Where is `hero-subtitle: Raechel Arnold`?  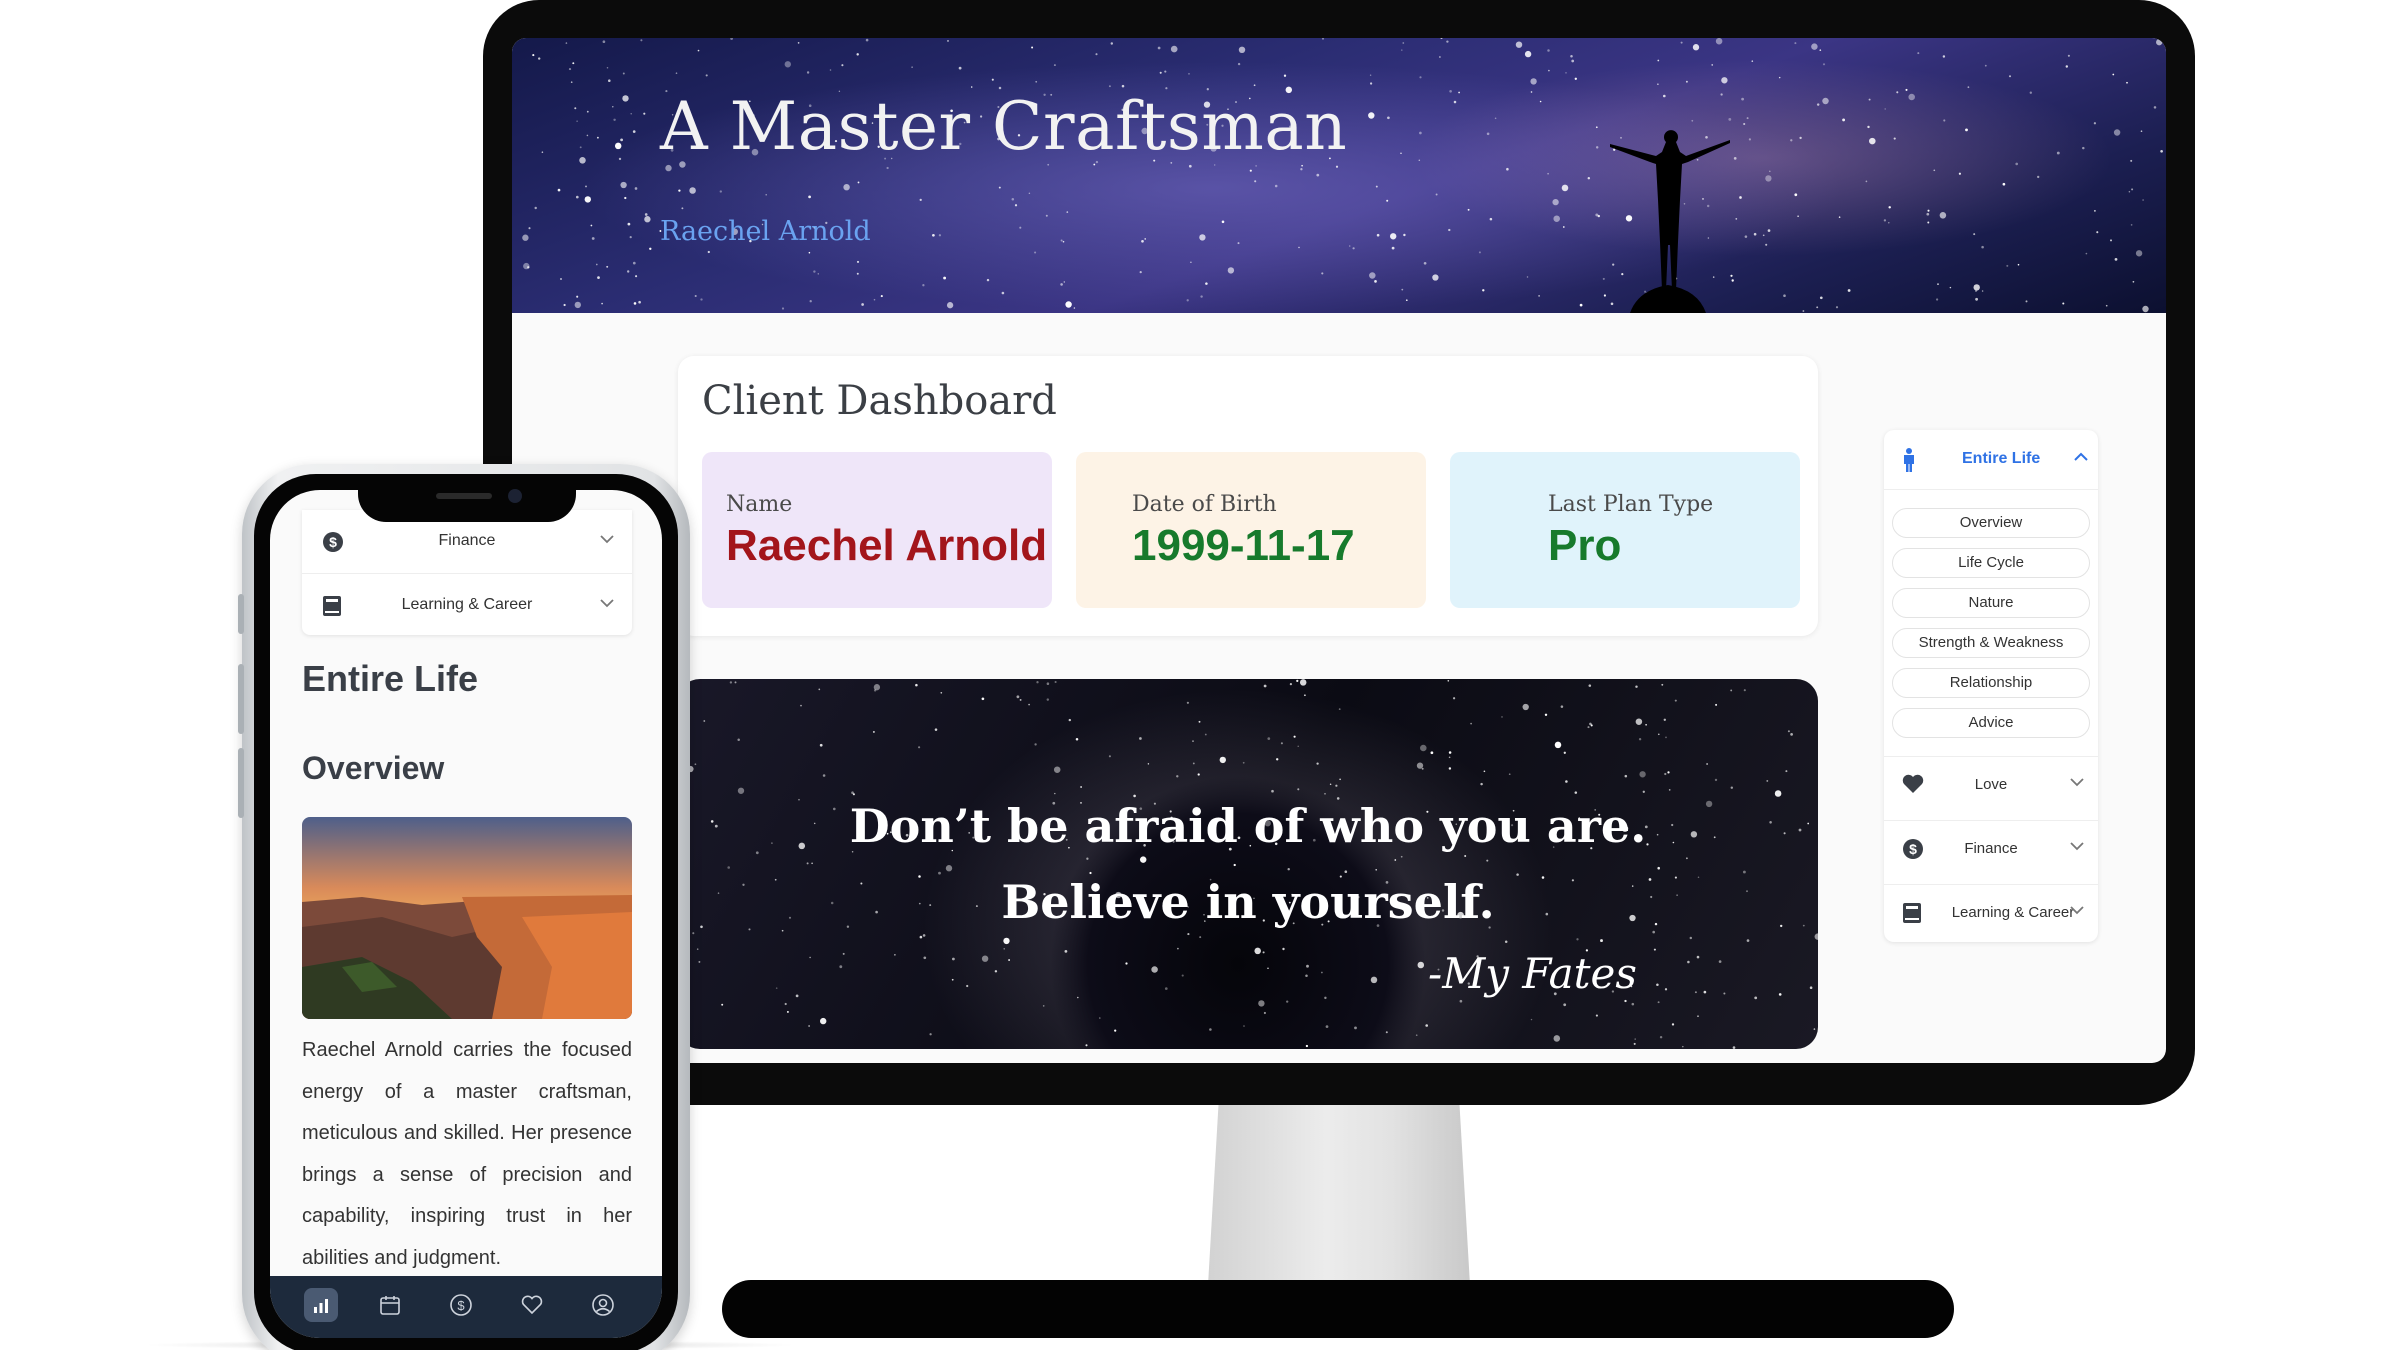 hero-subtitle: Raechel Arnold is located at coordinates (765, 231).